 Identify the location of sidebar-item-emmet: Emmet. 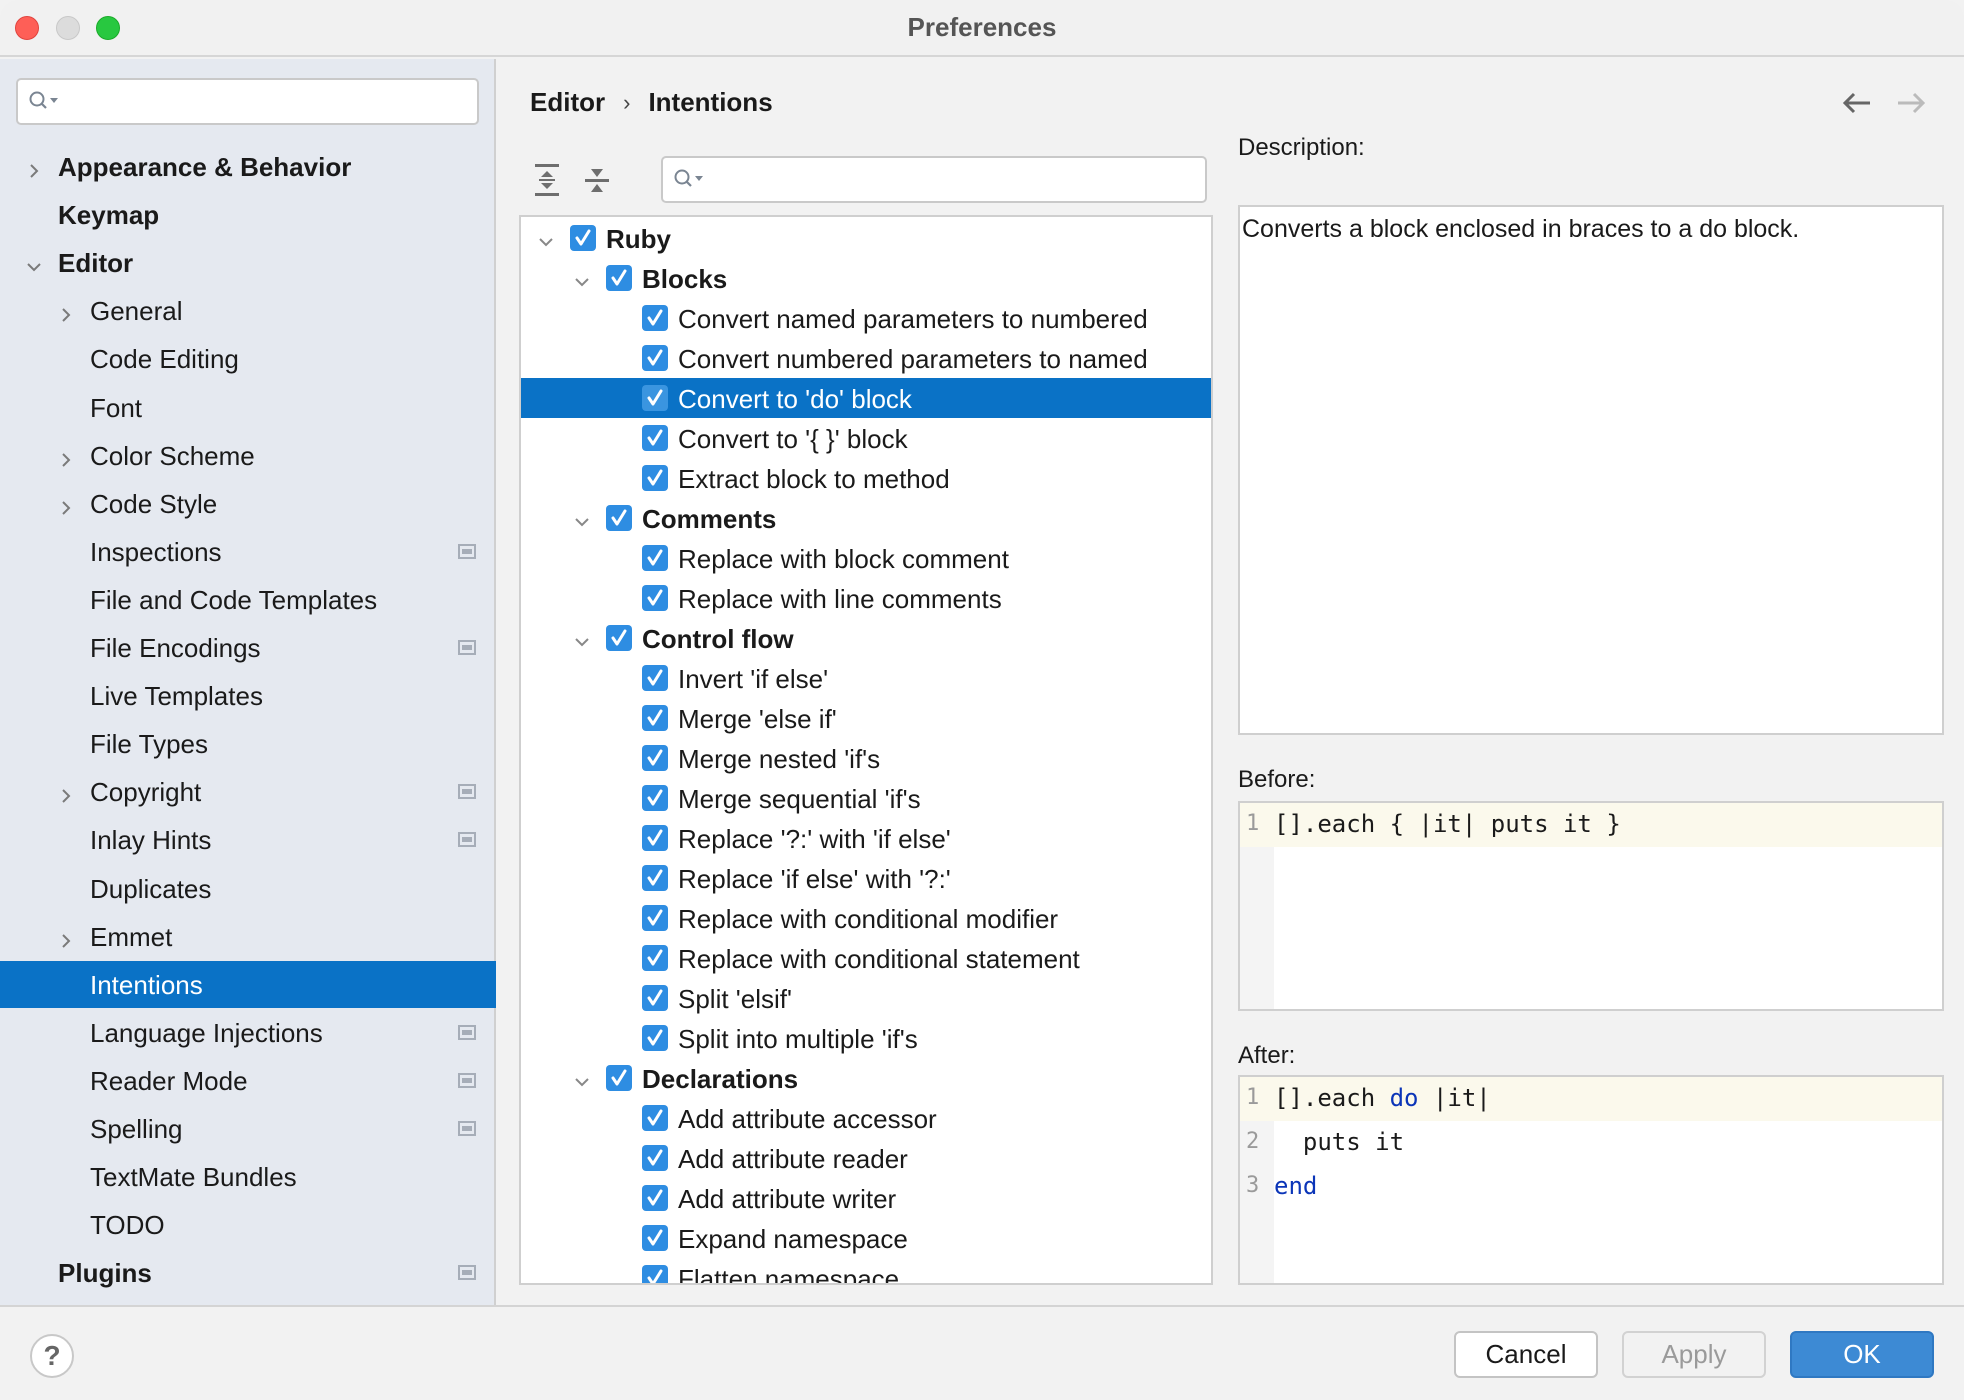
(248, 936).